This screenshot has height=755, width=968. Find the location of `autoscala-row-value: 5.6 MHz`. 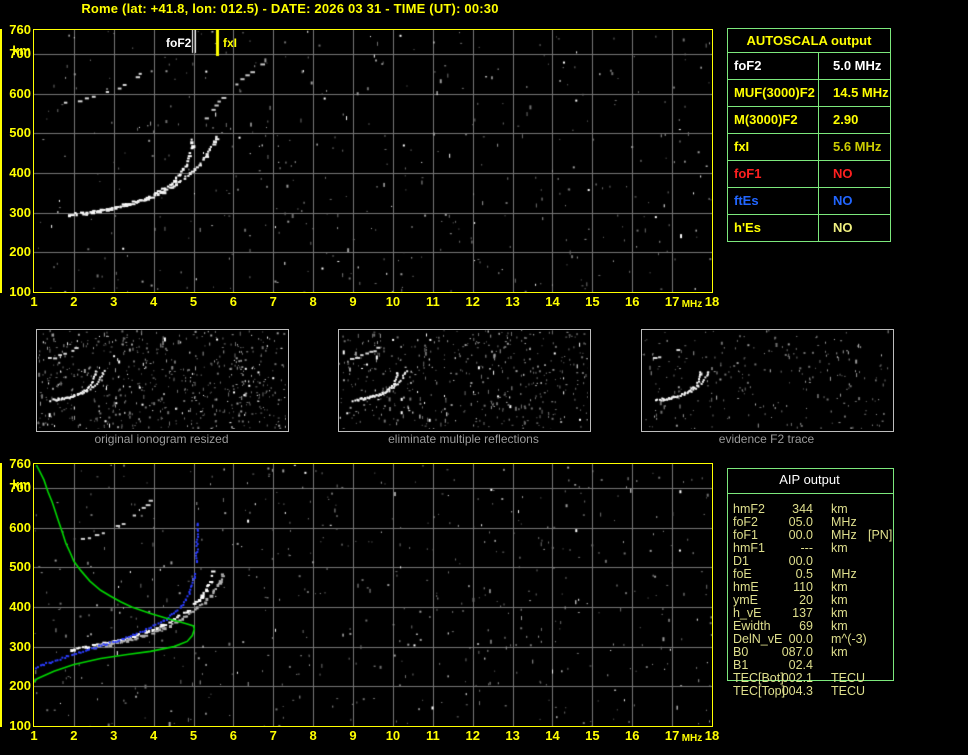

autoscala-row-value: 5.6 MHz is located at coordinates (857, 146).